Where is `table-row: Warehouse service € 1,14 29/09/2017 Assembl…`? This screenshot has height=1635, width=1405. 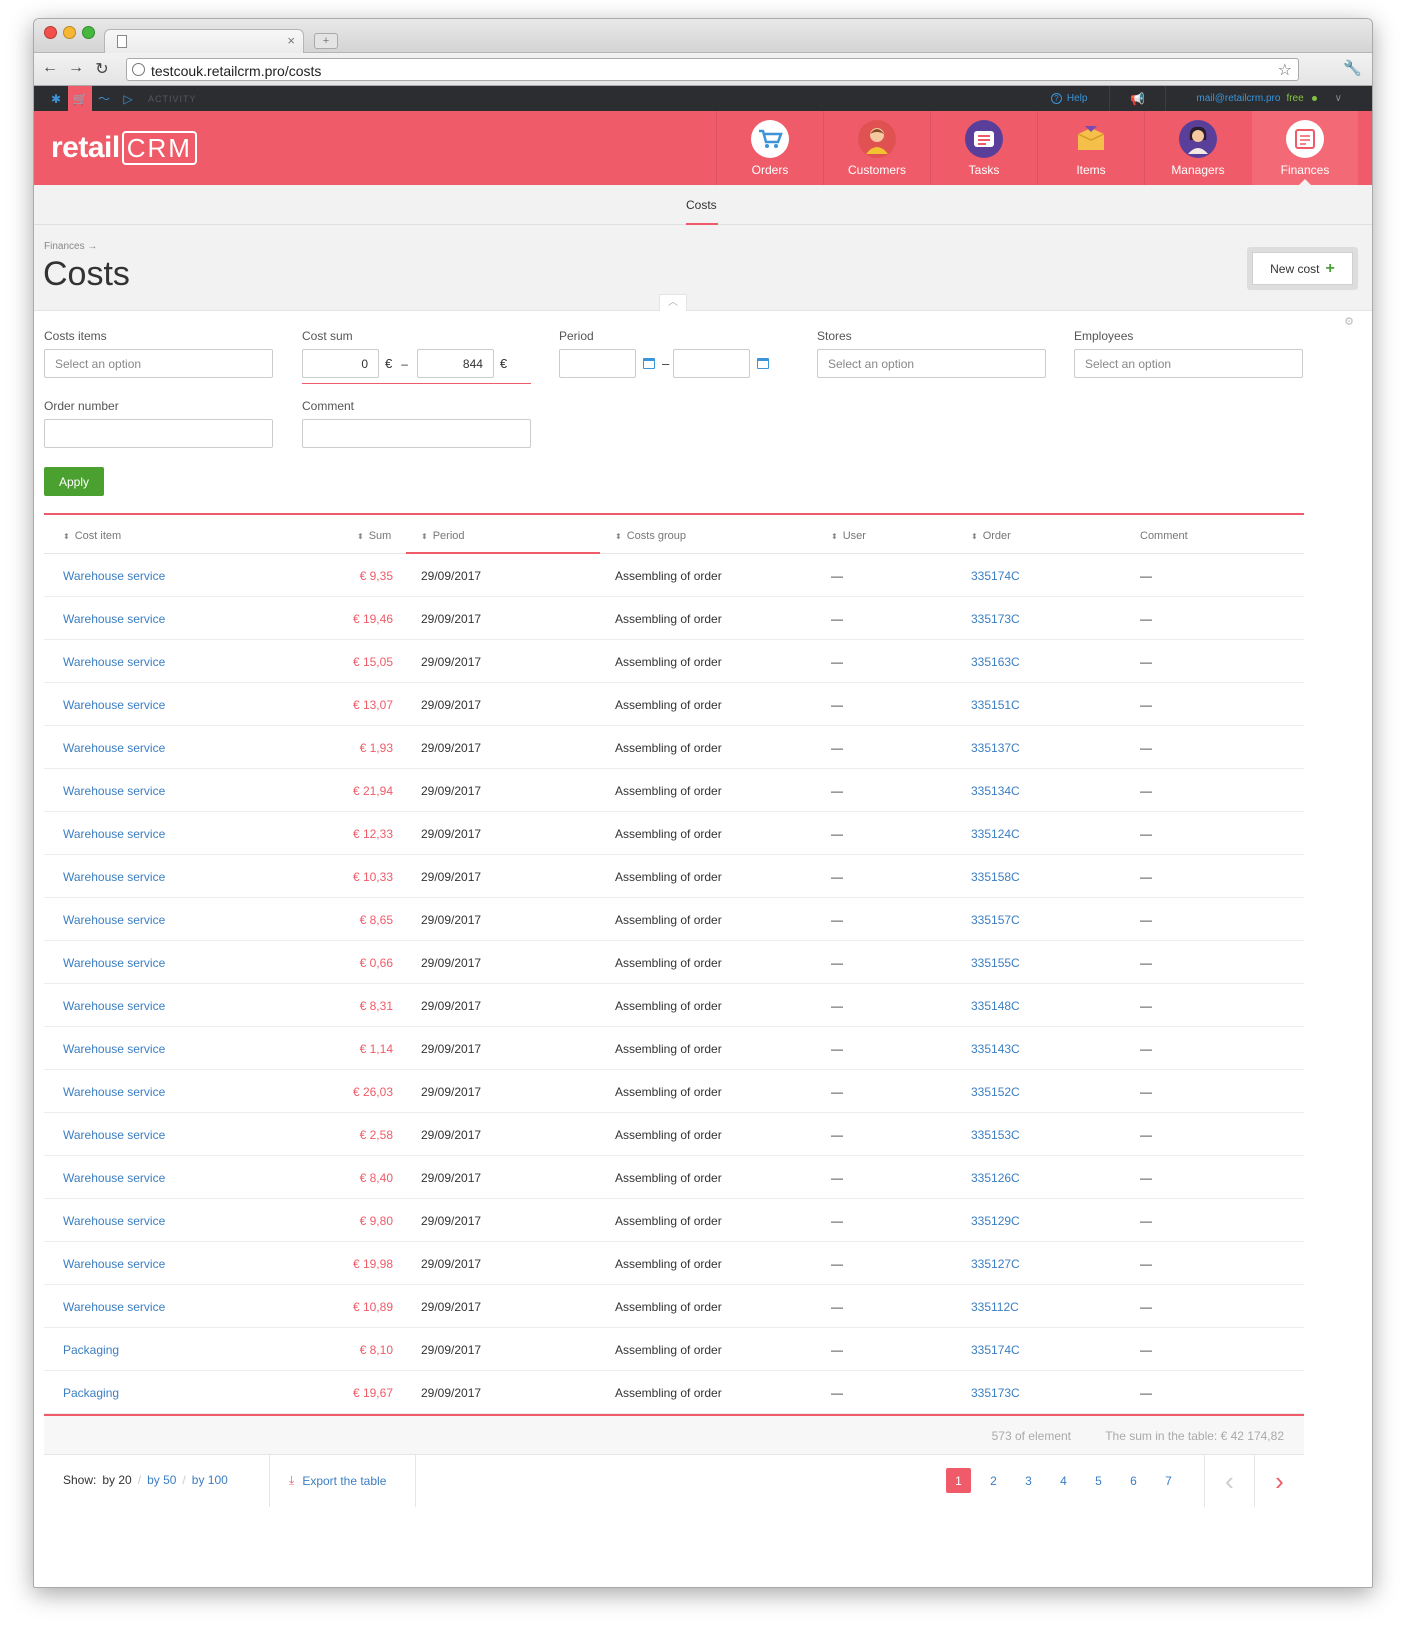 table-row: Warehouse service € 1,14 29/09/2017 Assembl… is located at coordinates (674, 1048).